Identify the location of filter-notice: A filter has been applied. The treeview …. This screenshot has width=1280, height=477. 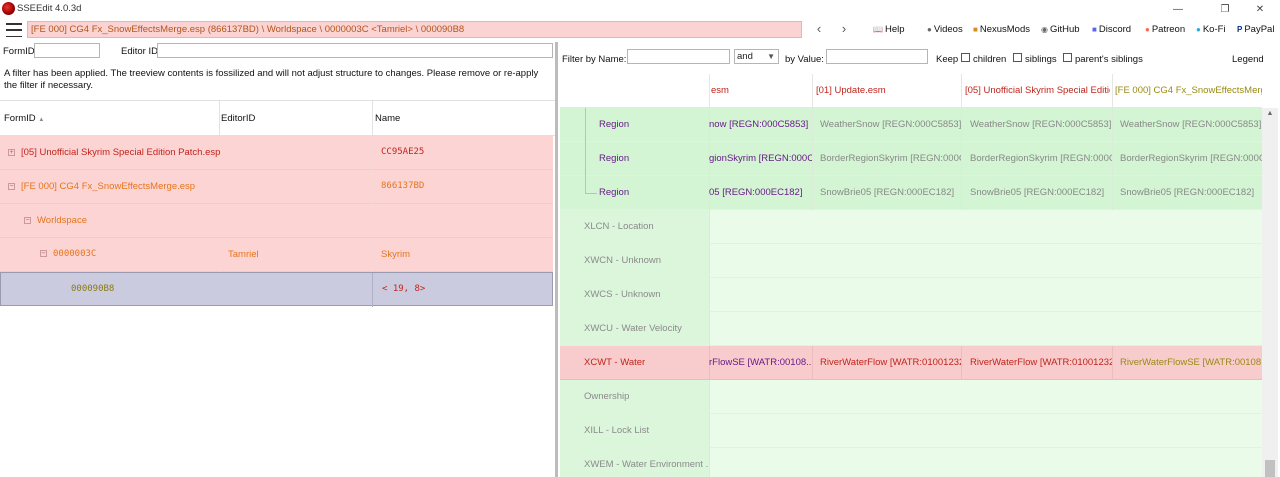
(271, 79).